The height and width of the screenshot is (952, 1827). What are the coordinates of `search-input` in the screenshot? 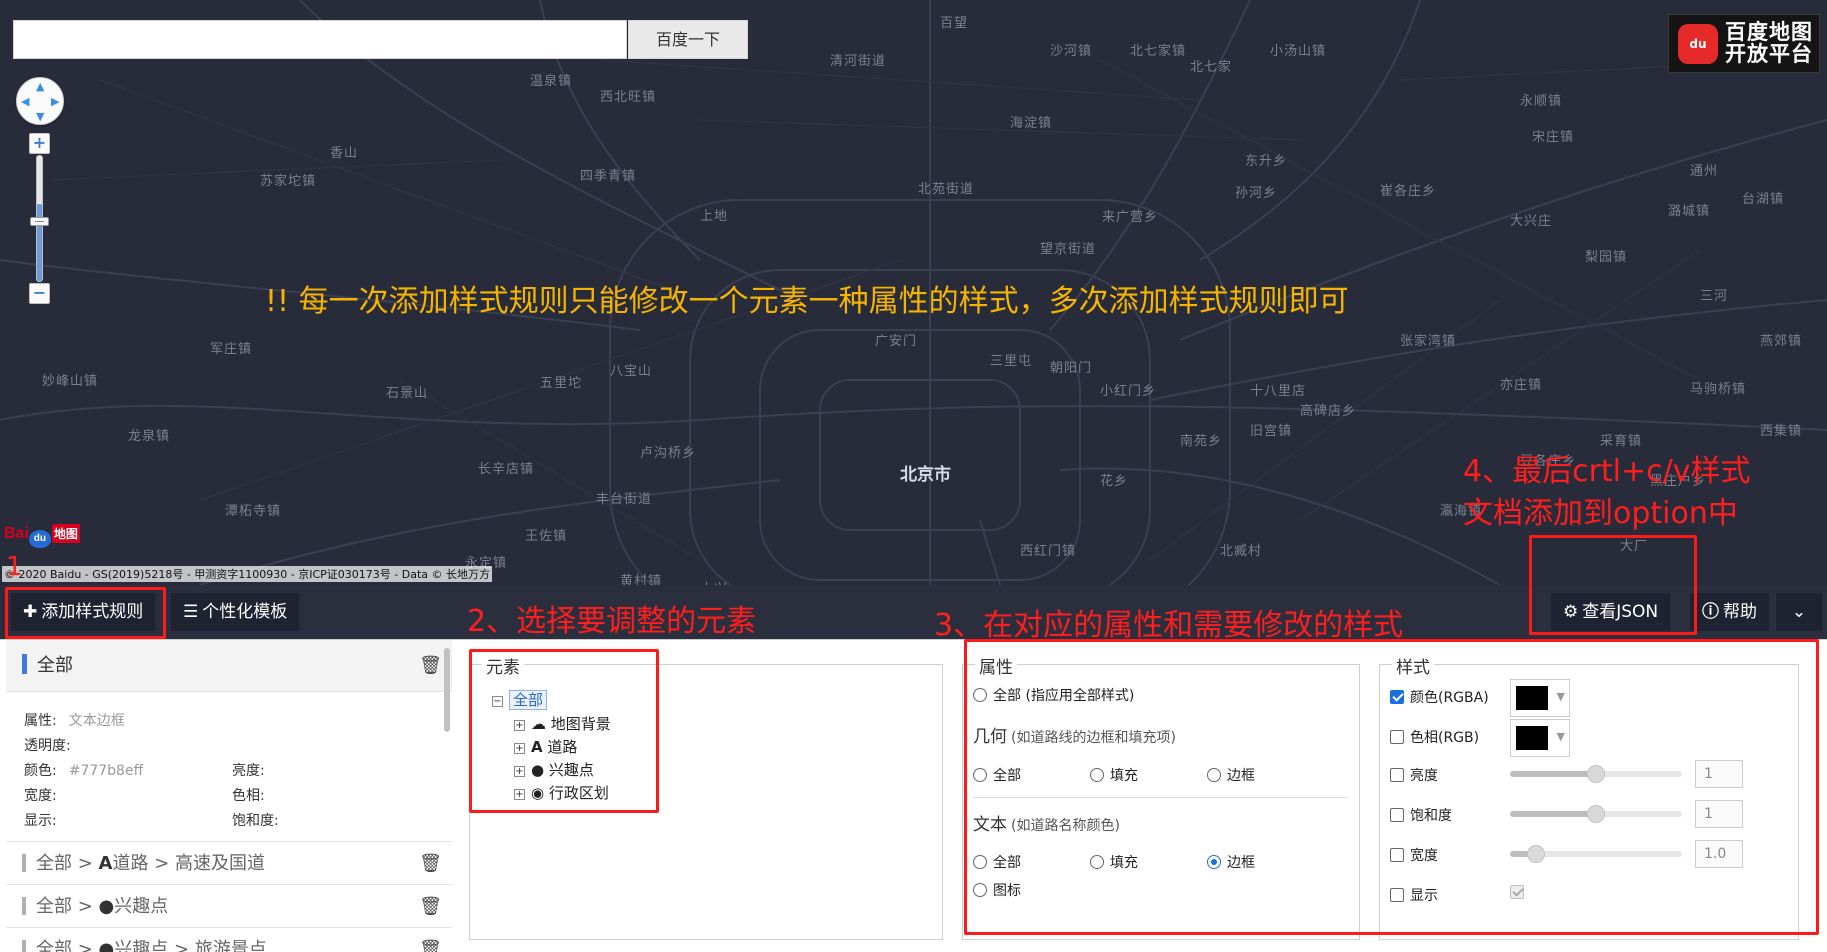 It's located at (320, 39).